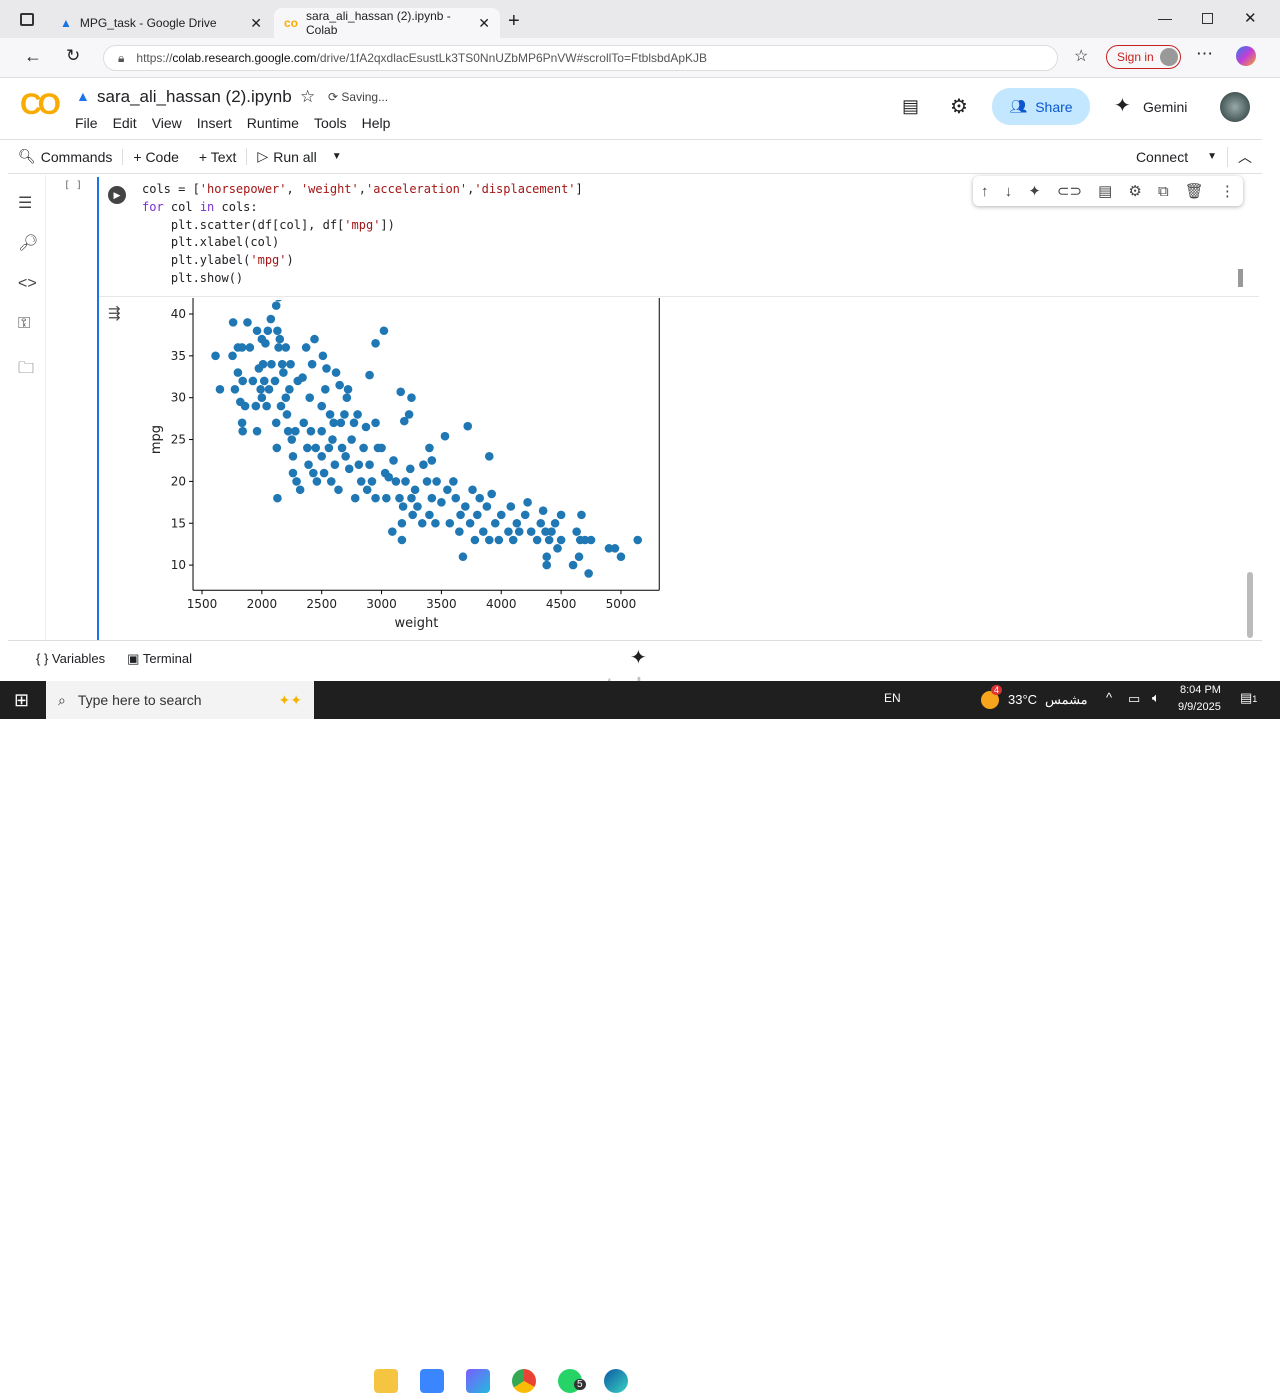 This screenshot has width=1280, height=1393. I want to click on tab-actions-icon, so click(27, 19).